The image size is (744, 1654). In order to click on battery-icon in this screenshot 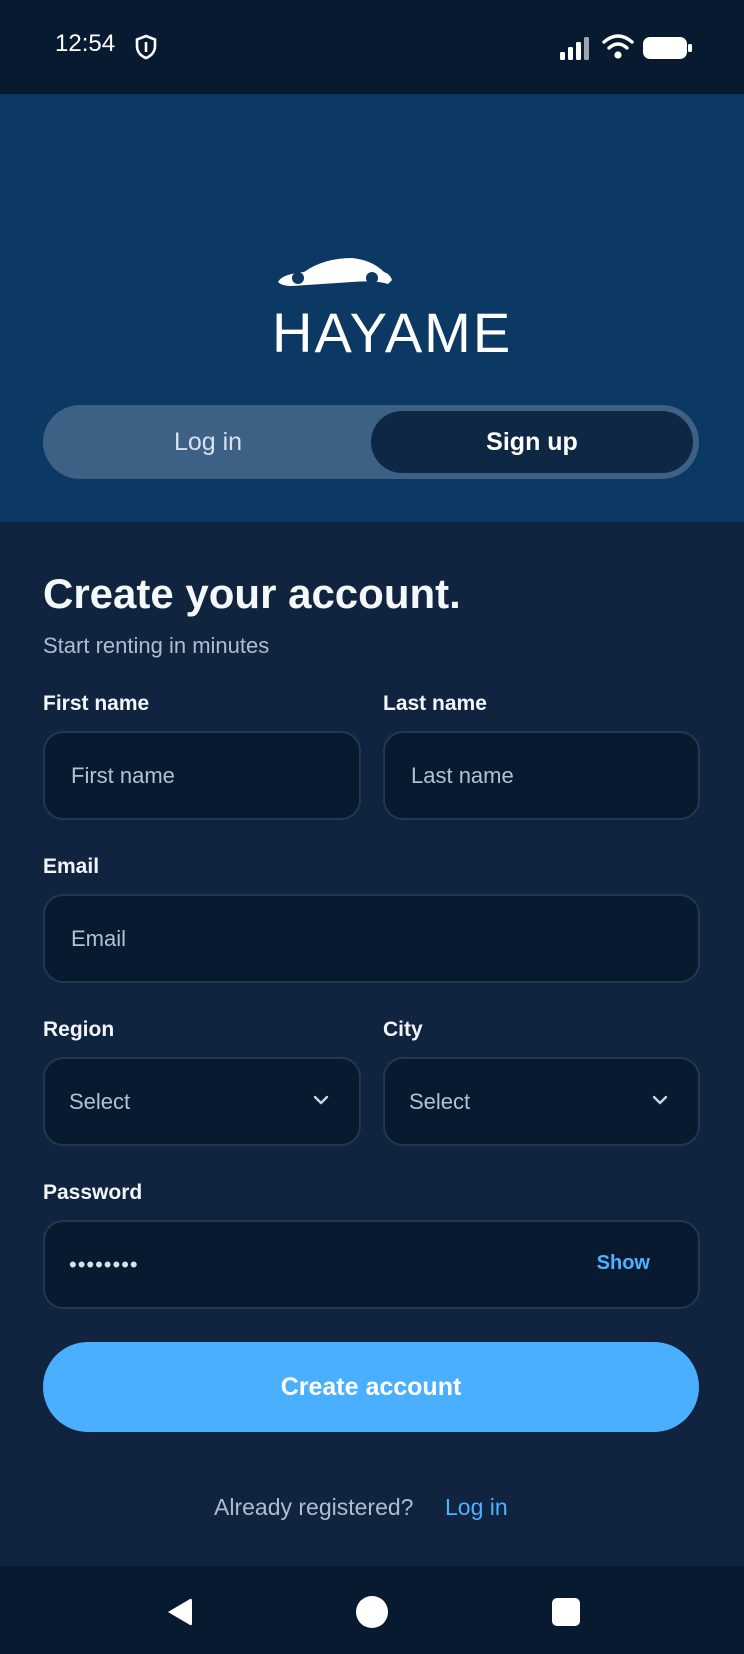, I will do `click(667, 48)`.